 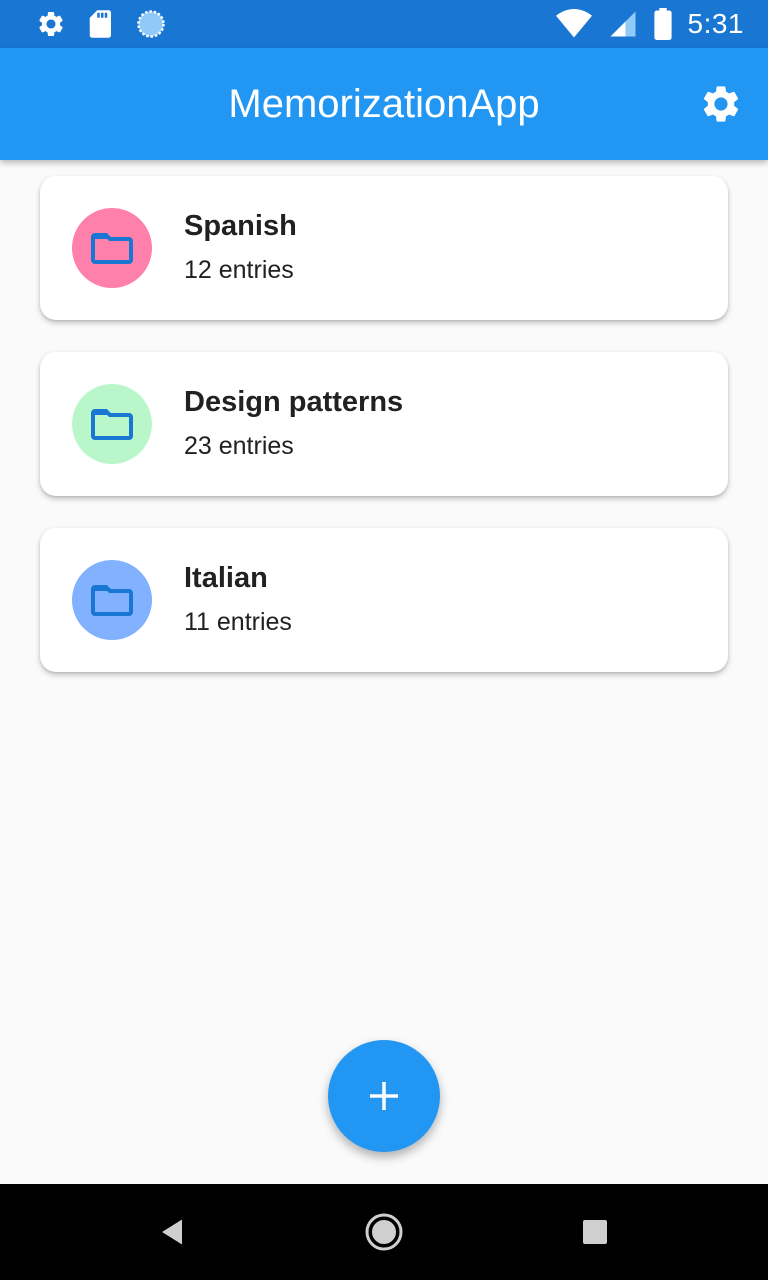 I want to click on deck-card-design-patterns: Design patterns 23 entries, so click(x=384, y=424).